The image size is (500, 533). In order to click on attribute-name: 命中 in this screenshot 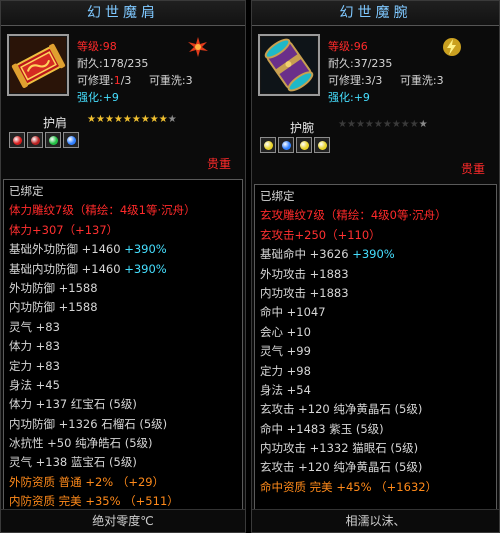, I will do `click(271, 428)`.